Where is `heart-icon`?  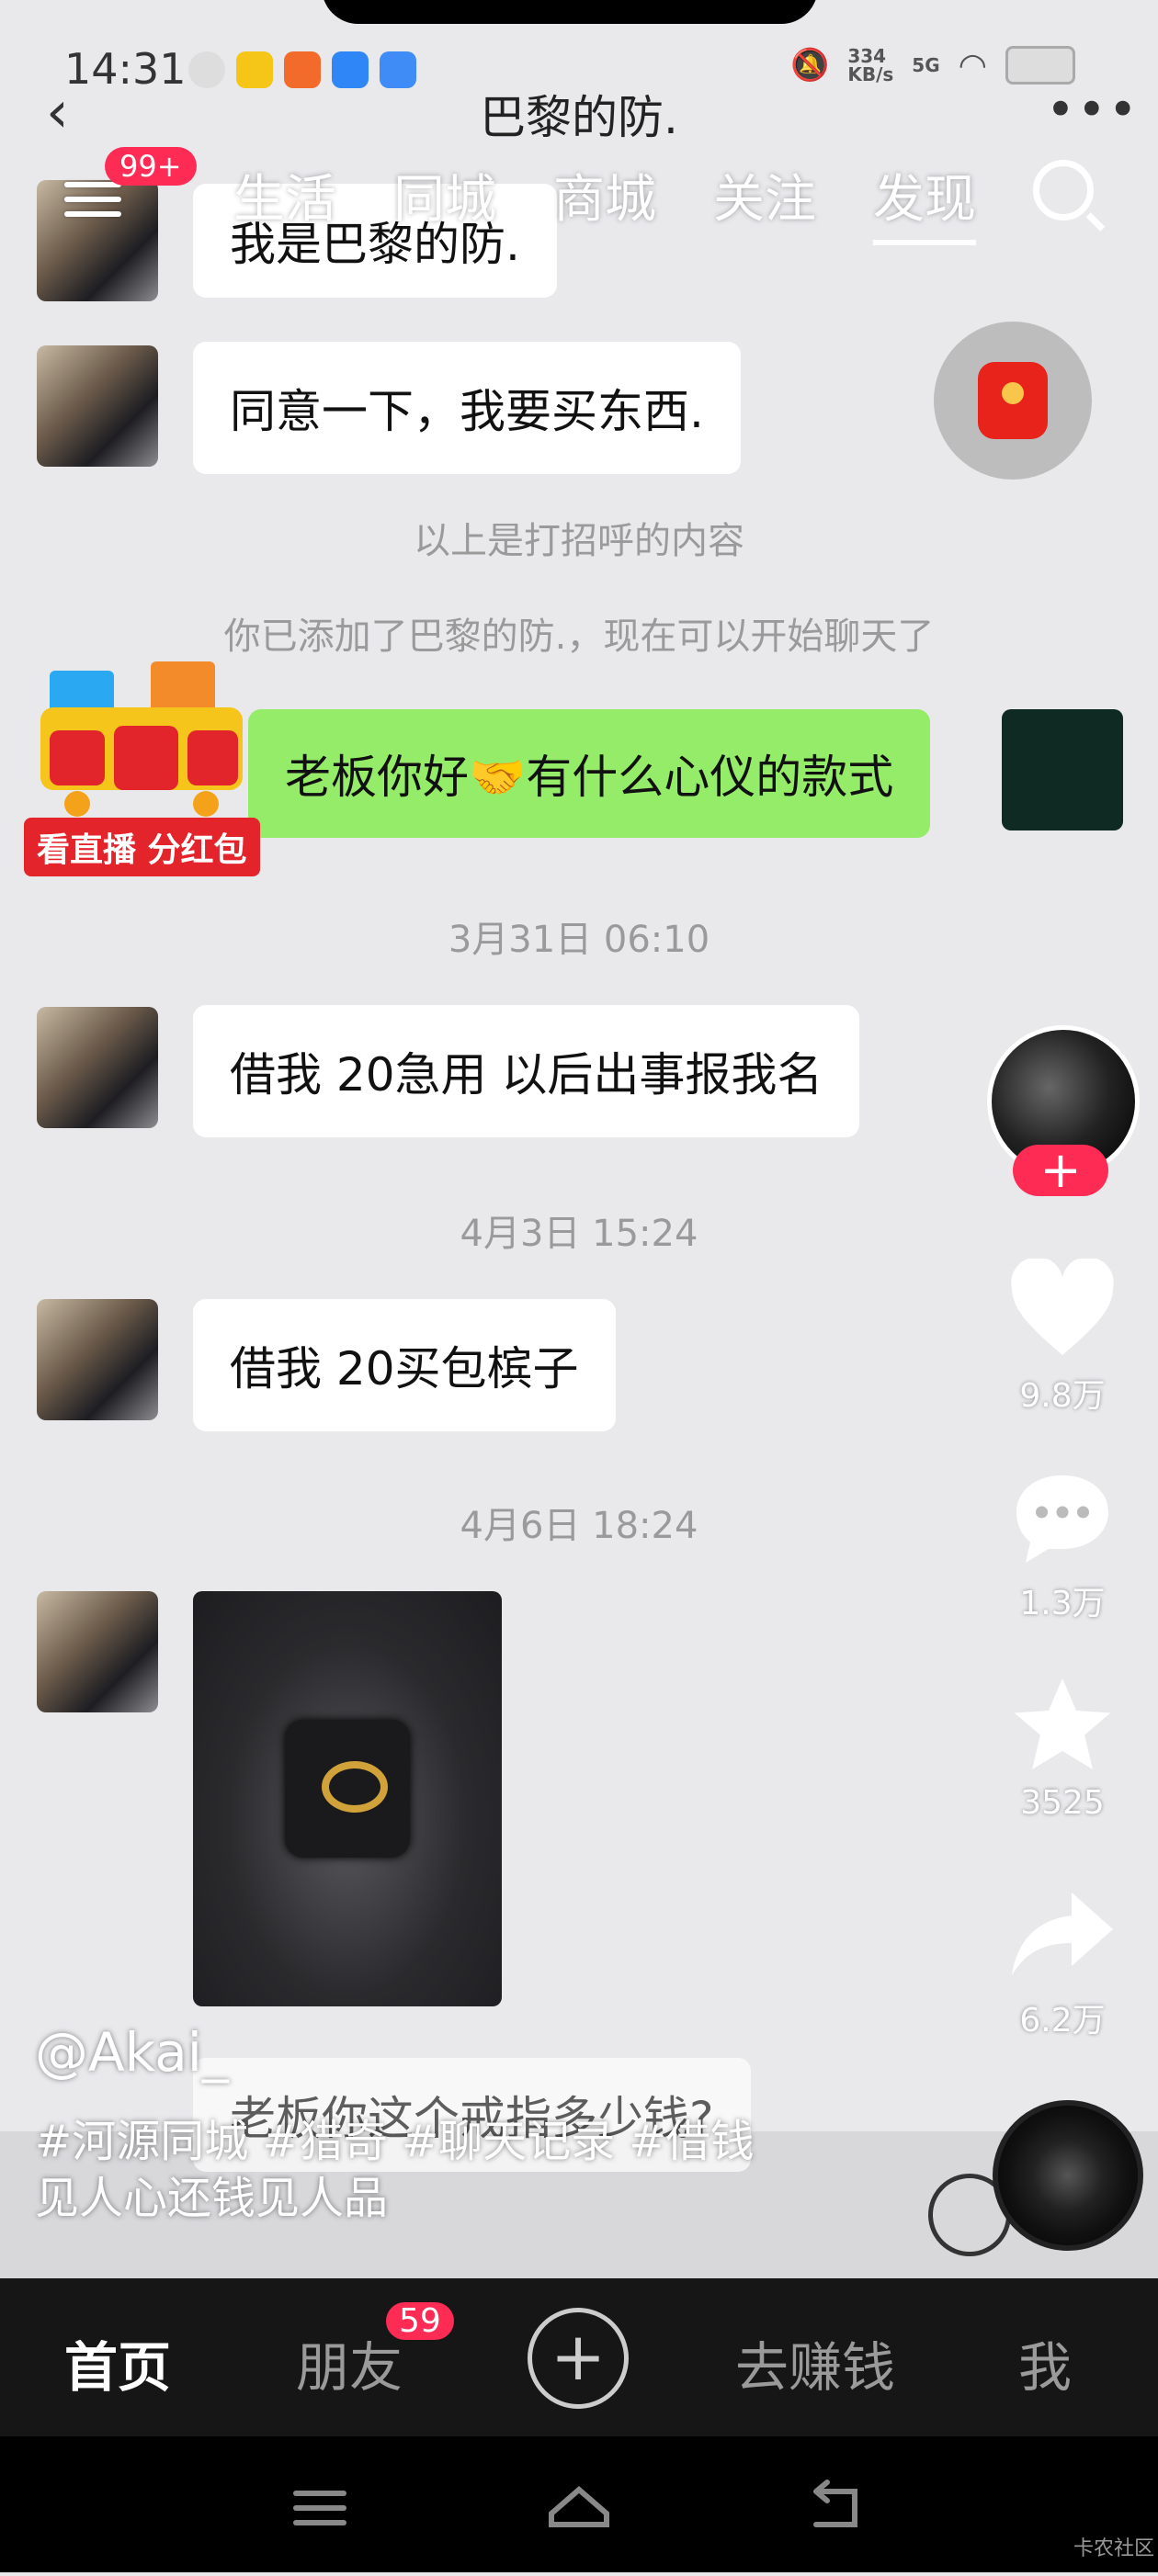
heart-icon is located at coordinates (1062, 1306).